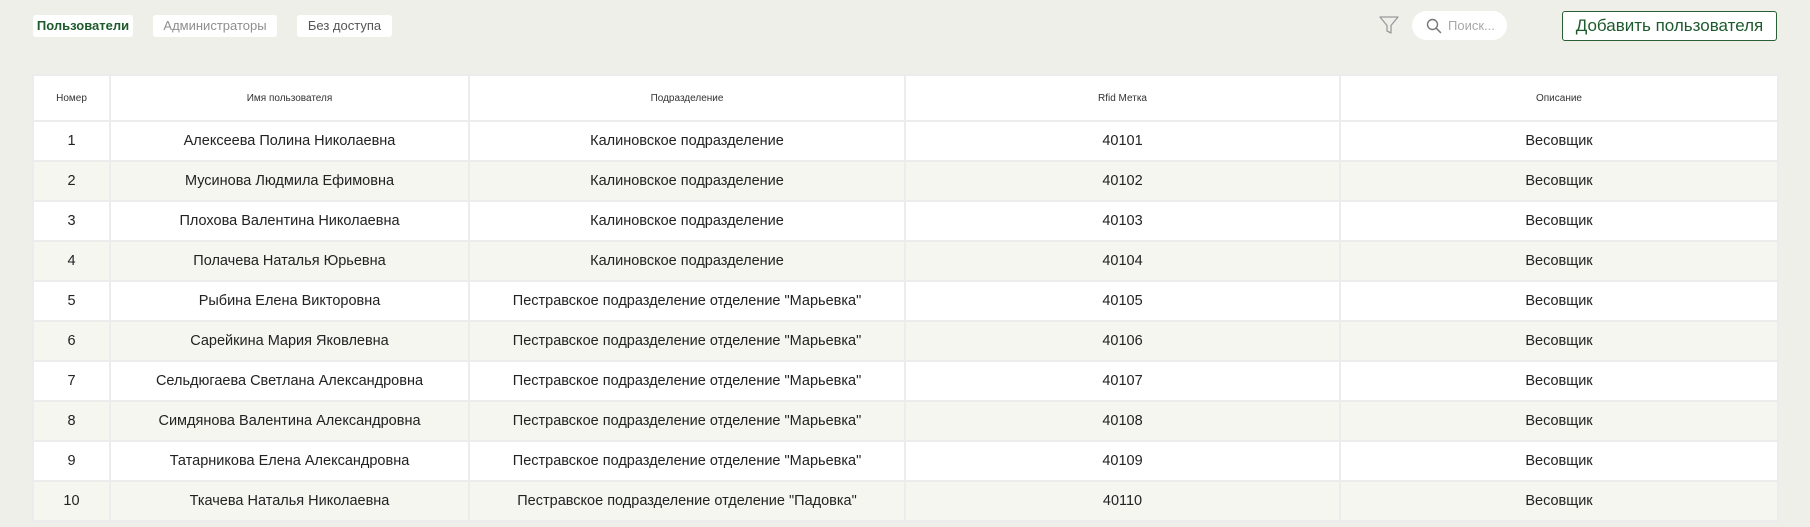 The width and height of the screenshot is (1810, 527). I want to click on cell-number: 5, so click(71, 301).